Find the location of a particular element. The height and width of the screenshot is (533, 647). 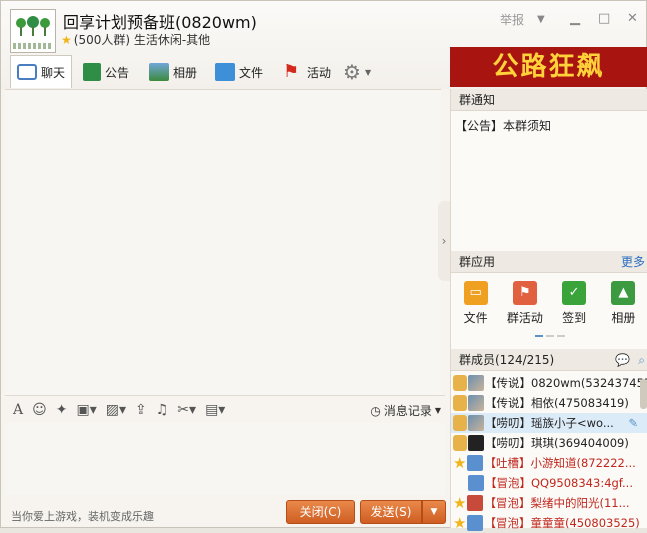

group-avatar is located at coordinates (33, 31).